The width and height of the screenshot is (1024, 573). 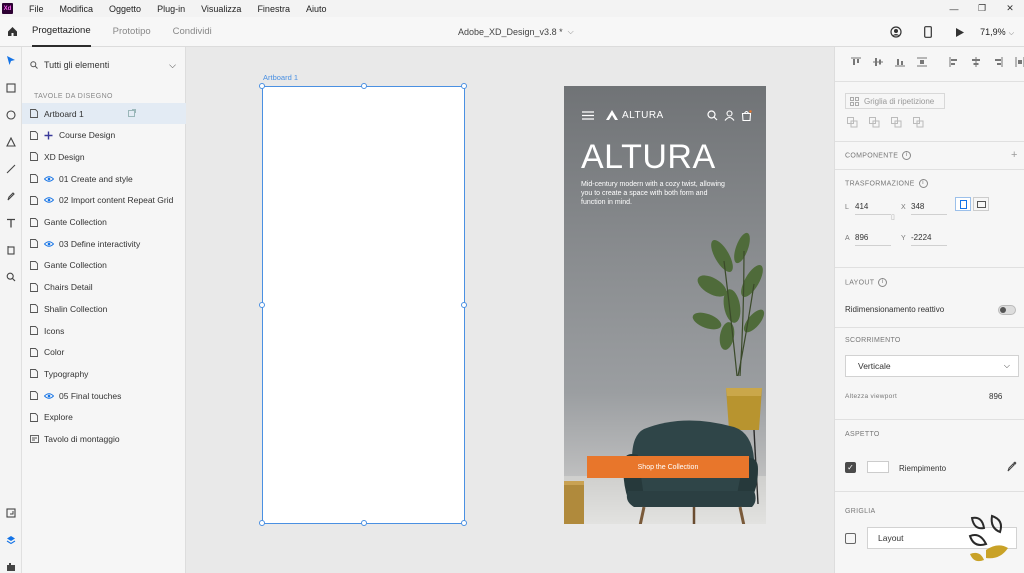 I want to click on user-icon, so click(x=896, y=32).